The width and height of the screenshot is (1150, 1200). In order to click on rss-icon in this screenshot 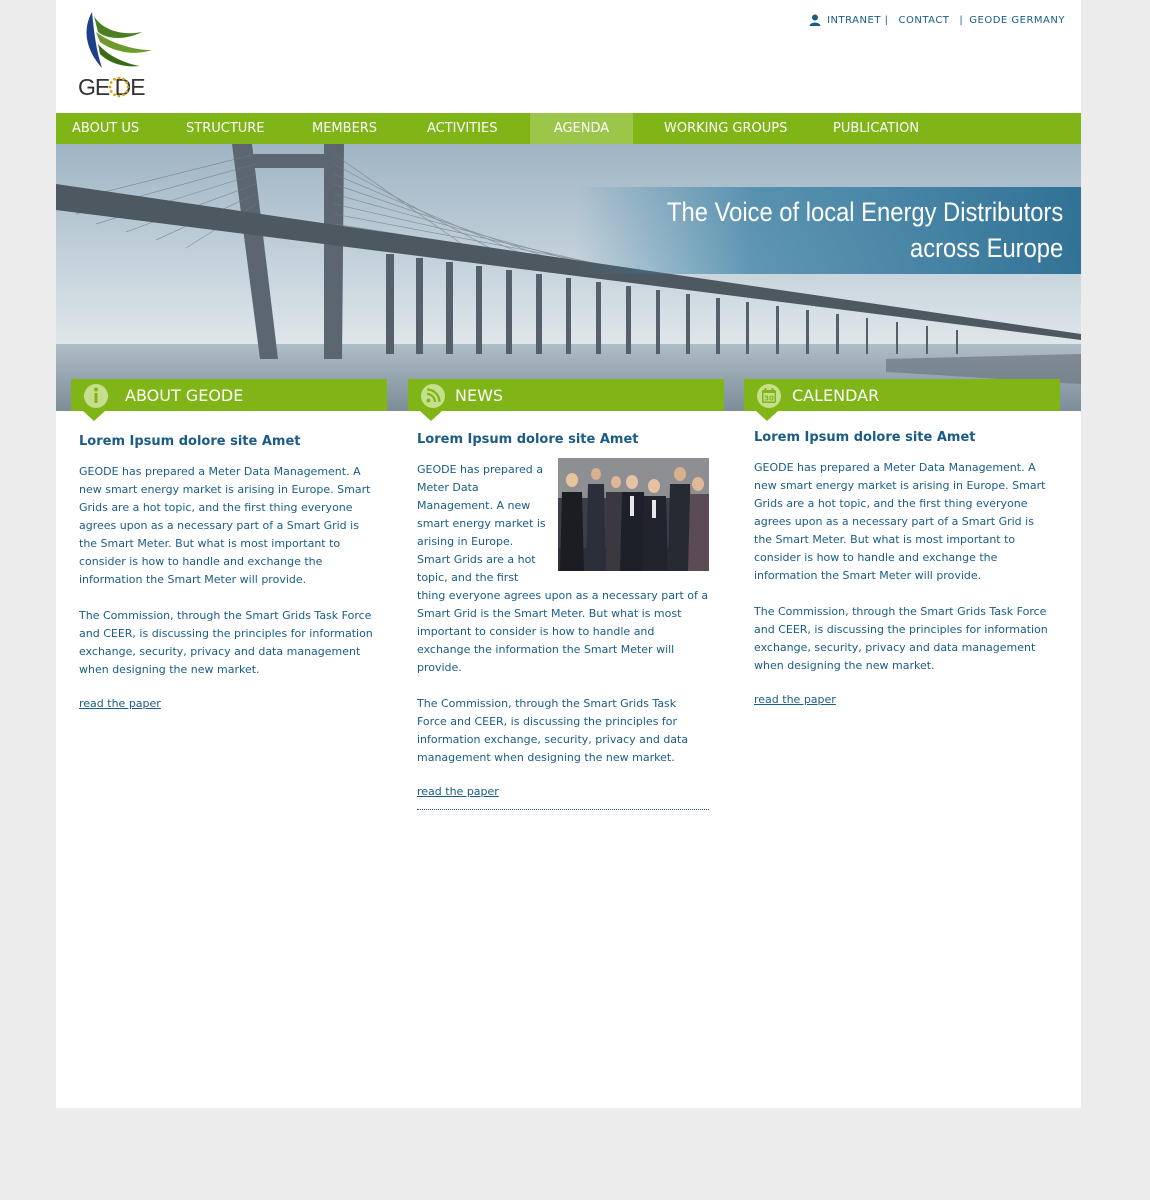, I will do `click(433, 396)`.